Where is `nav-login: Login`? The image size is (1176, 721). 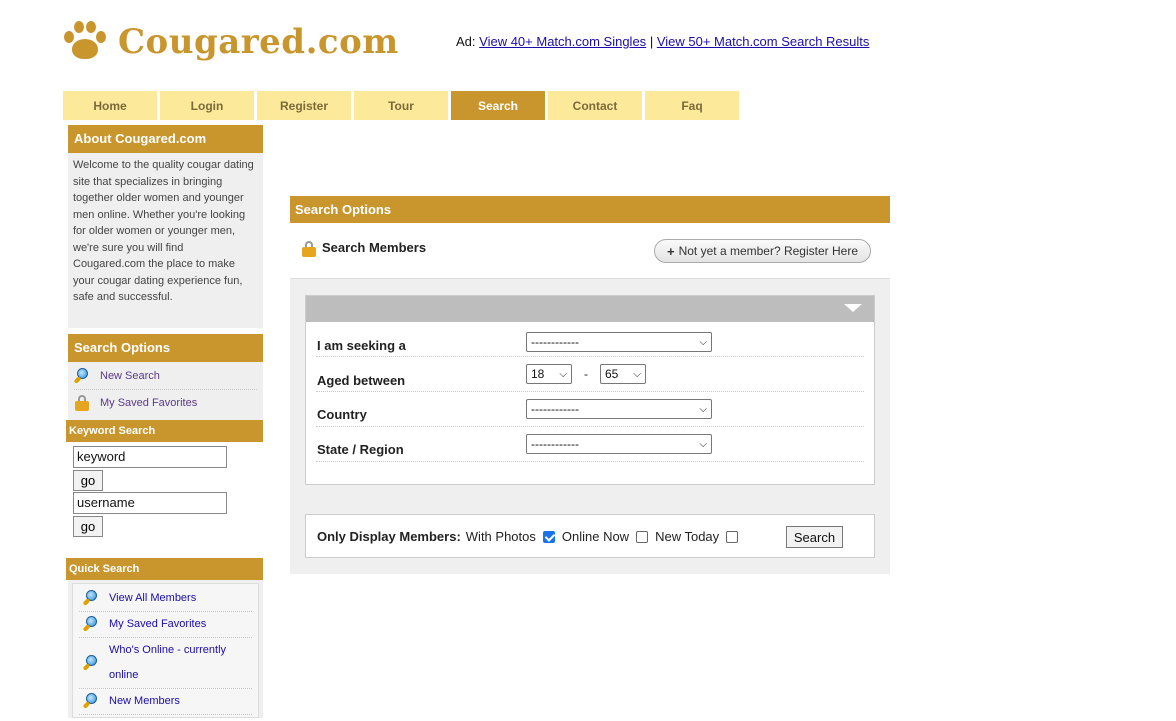 nav-login: Login is located at coordinates (207, 105).